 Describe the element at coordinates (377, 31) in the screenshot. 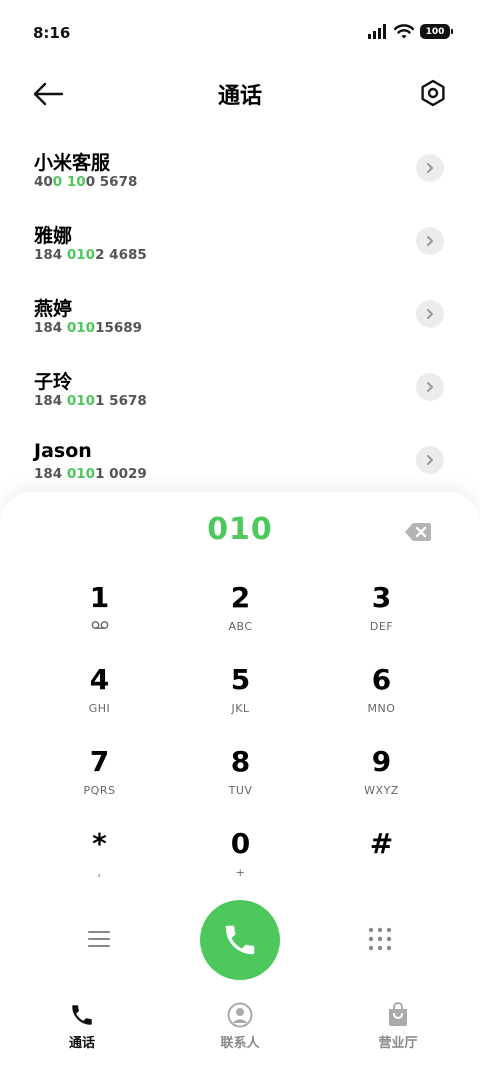

I see `signal-icon` at that location.